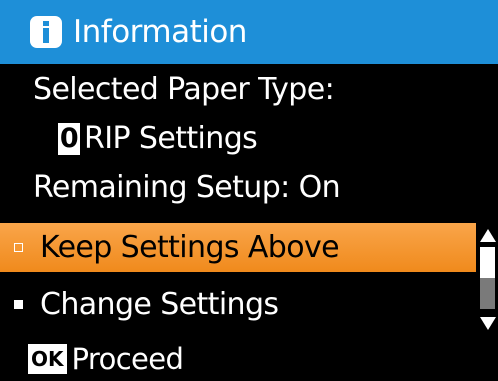  I want to click on scroll-track, so click(487, 278).